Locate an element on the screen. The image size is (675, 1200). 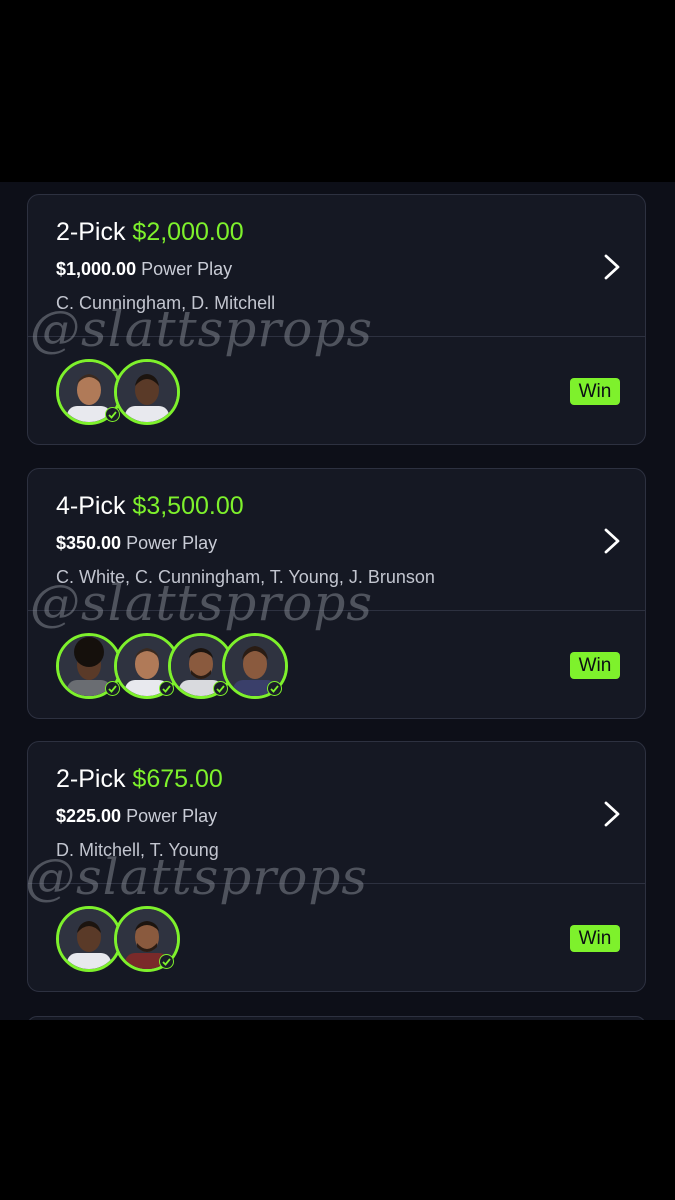
entry-stake: $1,000.00 Power Play is located at coordinates (144, 269).